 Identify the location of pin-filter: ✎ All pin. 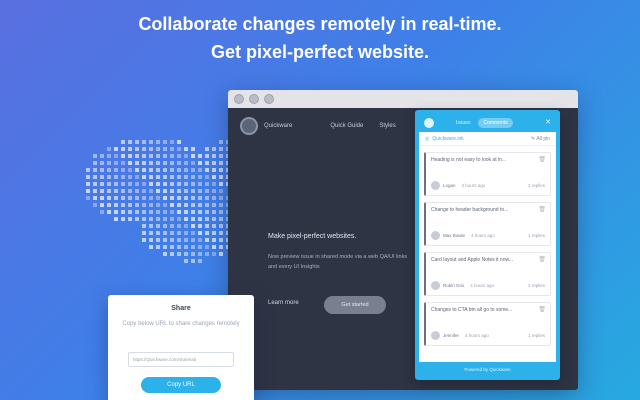
(540, 139).